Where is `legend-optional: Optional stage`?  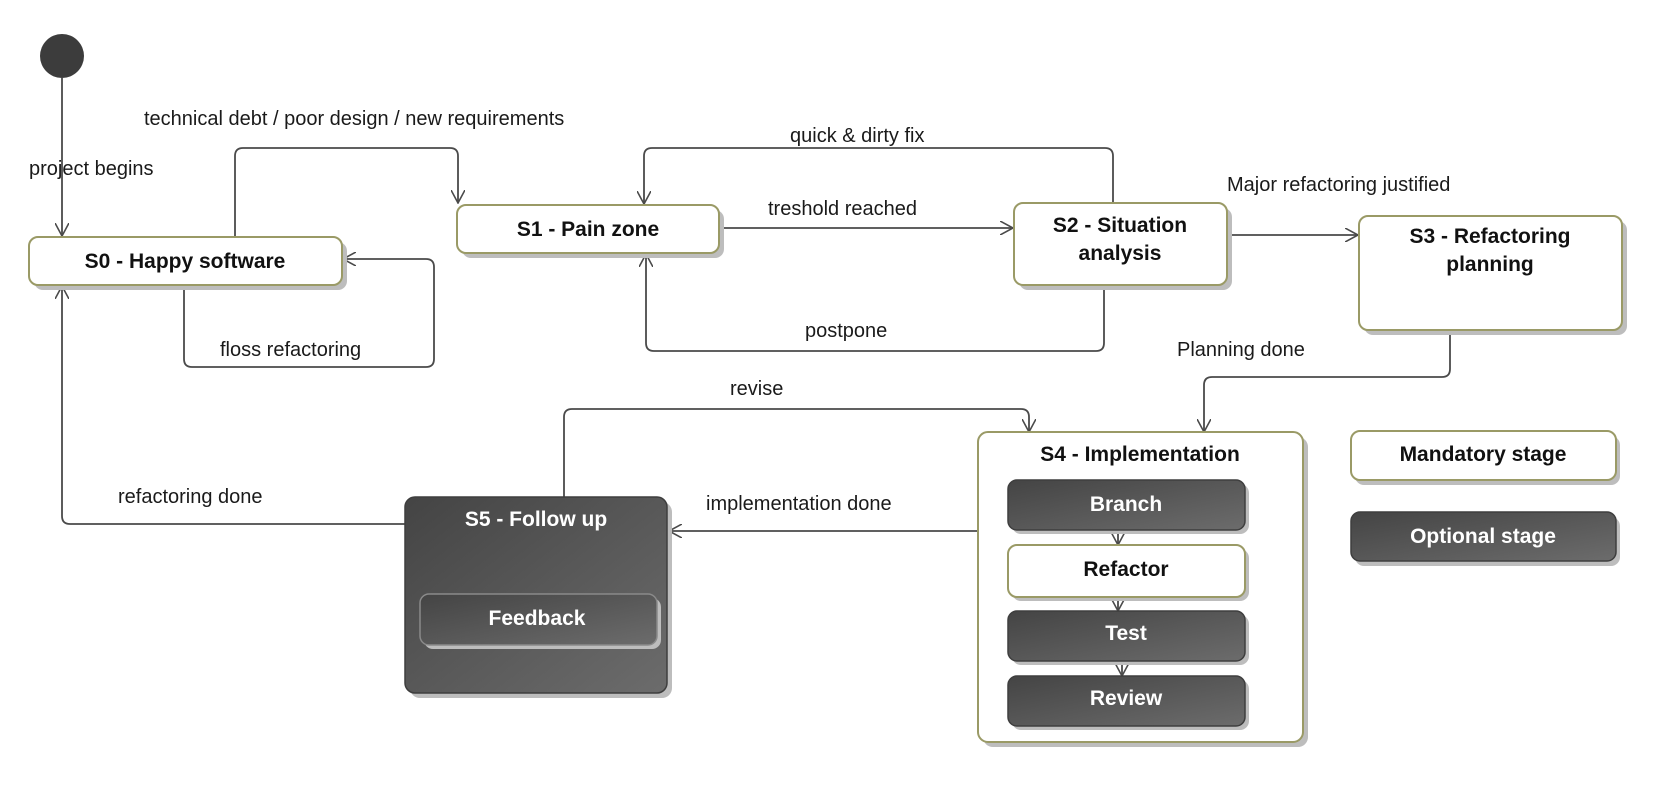
legend-optional: Optional stage is located at coordinates (1485, 538).